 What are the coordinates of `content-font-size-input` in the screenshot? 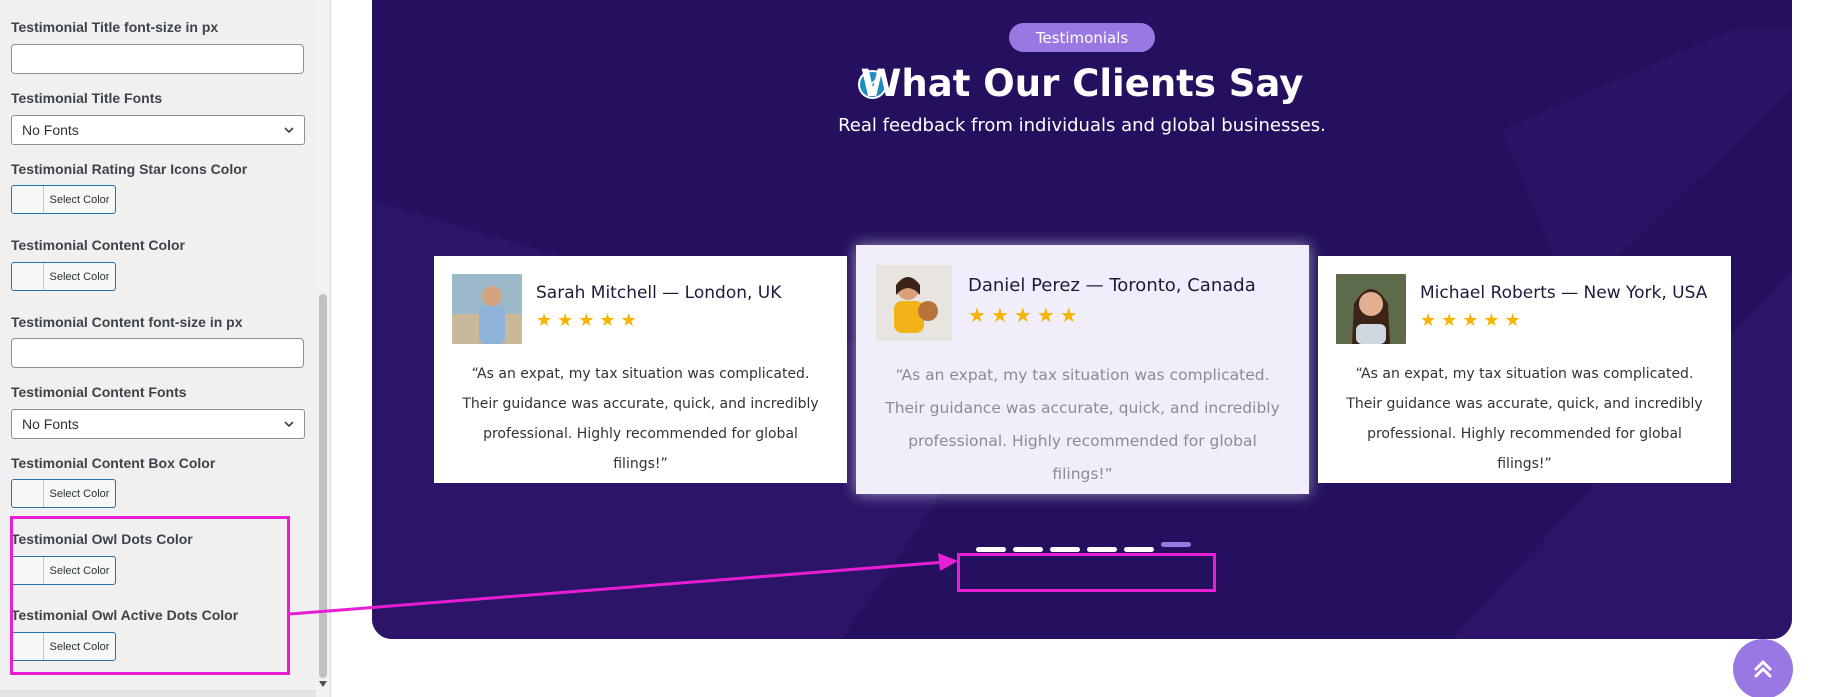 It's located at (157, 353).